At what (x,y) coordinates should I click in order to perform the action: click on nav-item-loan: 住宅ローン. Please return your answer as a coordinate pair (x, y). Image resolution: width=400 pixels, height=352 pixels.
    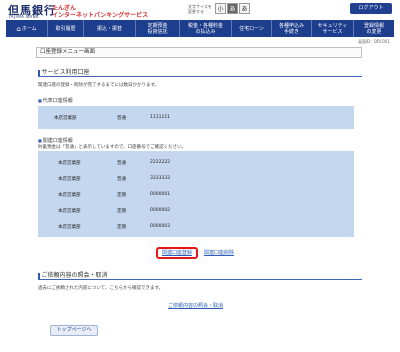
    Looking at the image, I should click on (252, 28).